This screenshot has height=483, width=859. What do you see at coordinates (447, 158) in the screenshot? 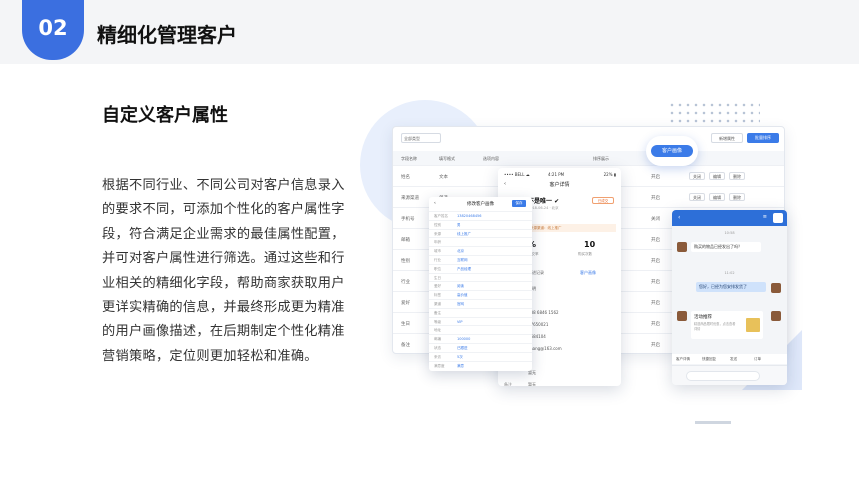
I see `column-header: 填写格式` at bounding box center [447, 158].